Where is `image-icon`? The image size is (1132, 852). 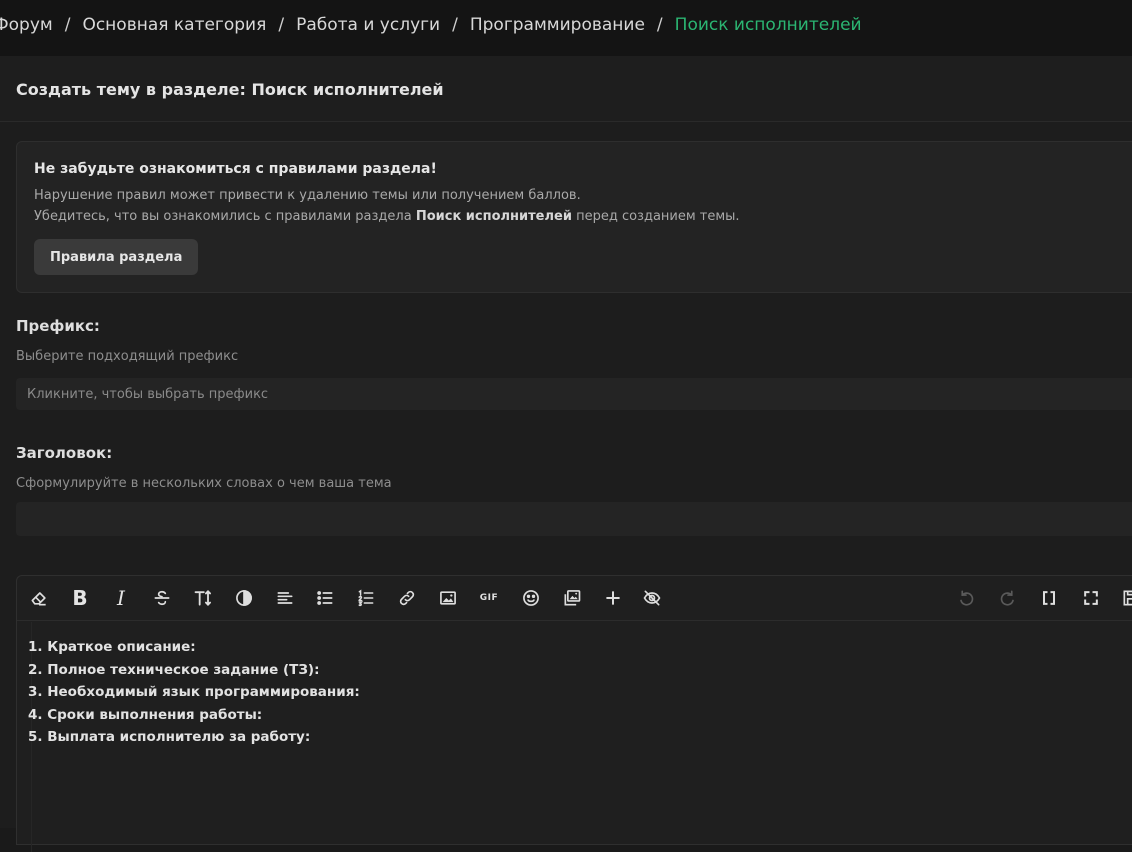 image-icon is located at coordinates (448, 598).